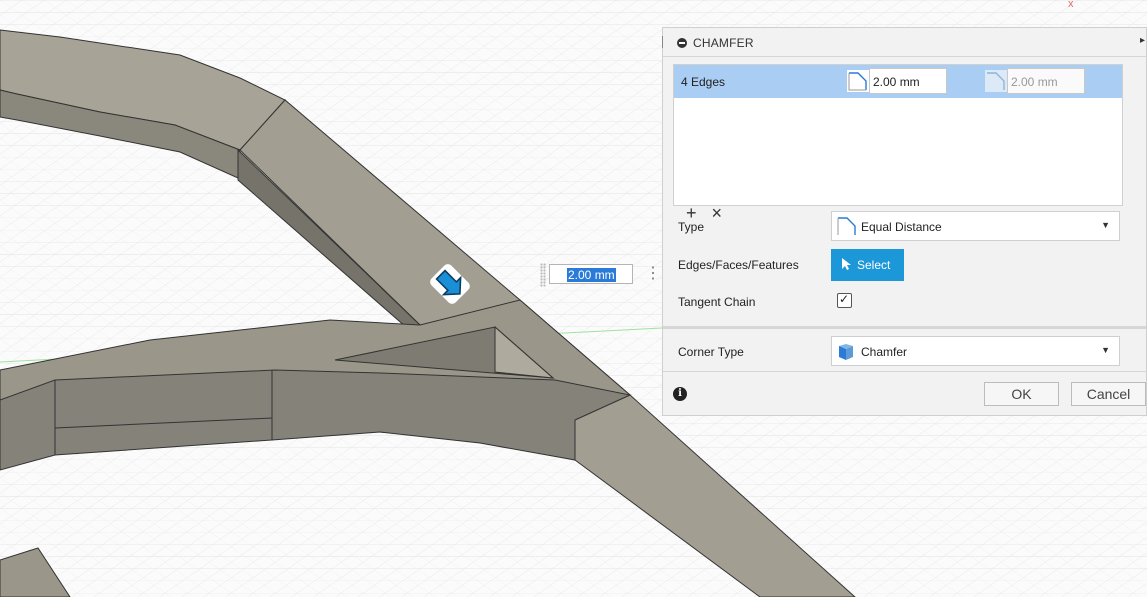 This screenshot has width=1147, height=597. I want to click on corner-type-label: Corner Type, so click(711, 352).